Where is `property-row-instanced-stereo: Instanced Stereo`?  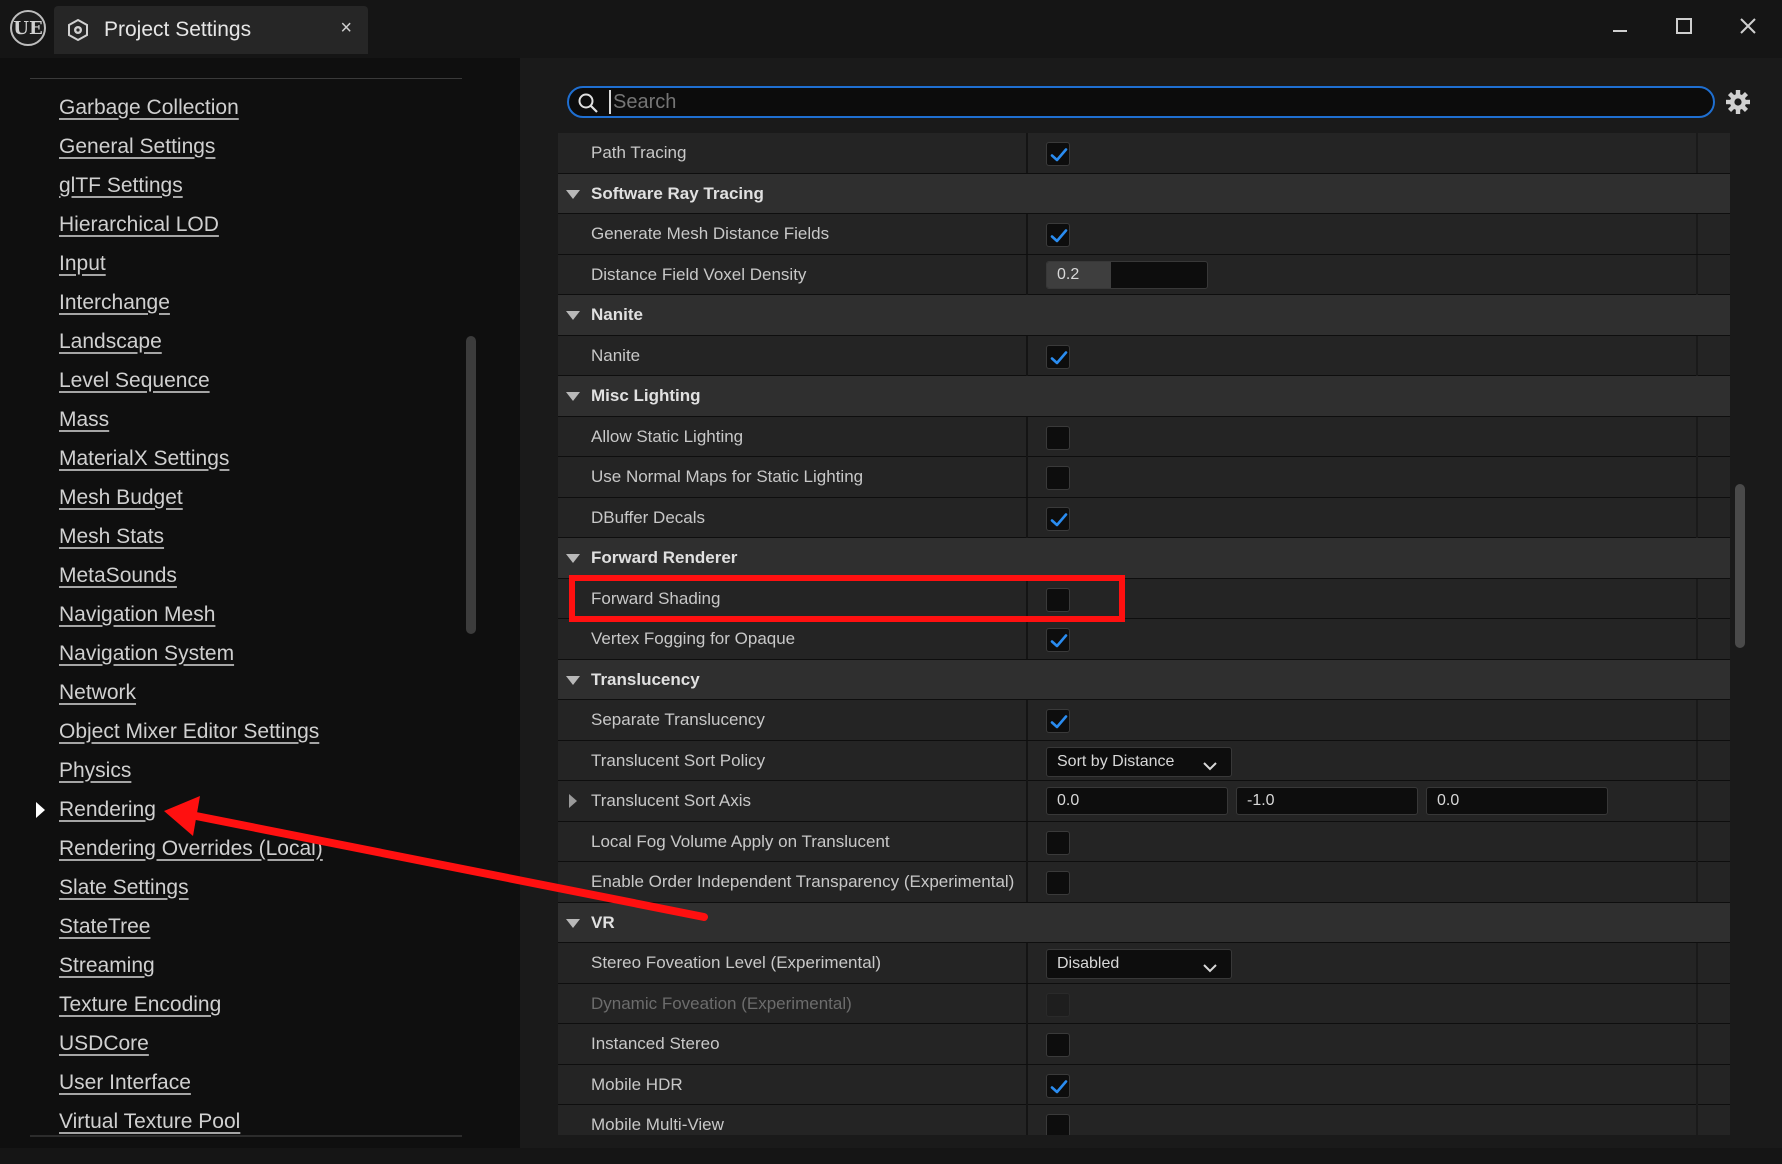
property-row-instanced-stereo: Instanced Stereo is located at coordinates (1144, 1044).